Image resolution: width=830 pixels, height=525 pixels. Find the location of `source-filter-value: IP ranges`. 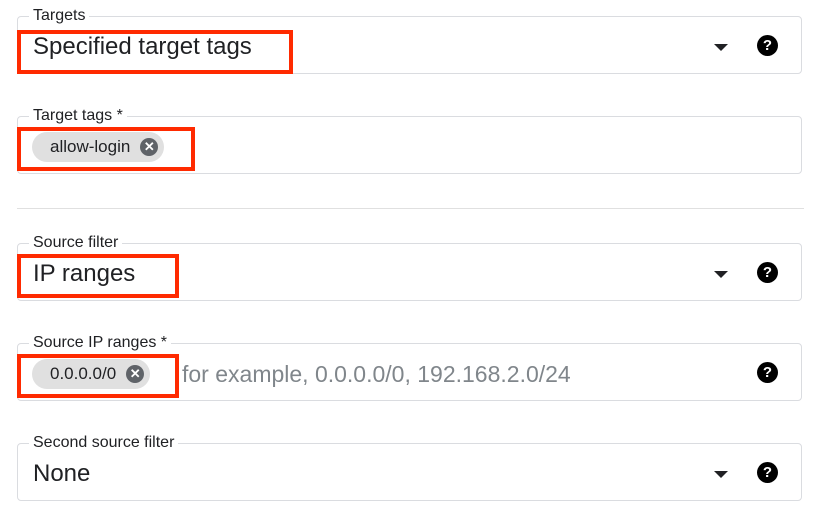

source-filter-value: IP ranges is located at coordinates (84, 273).